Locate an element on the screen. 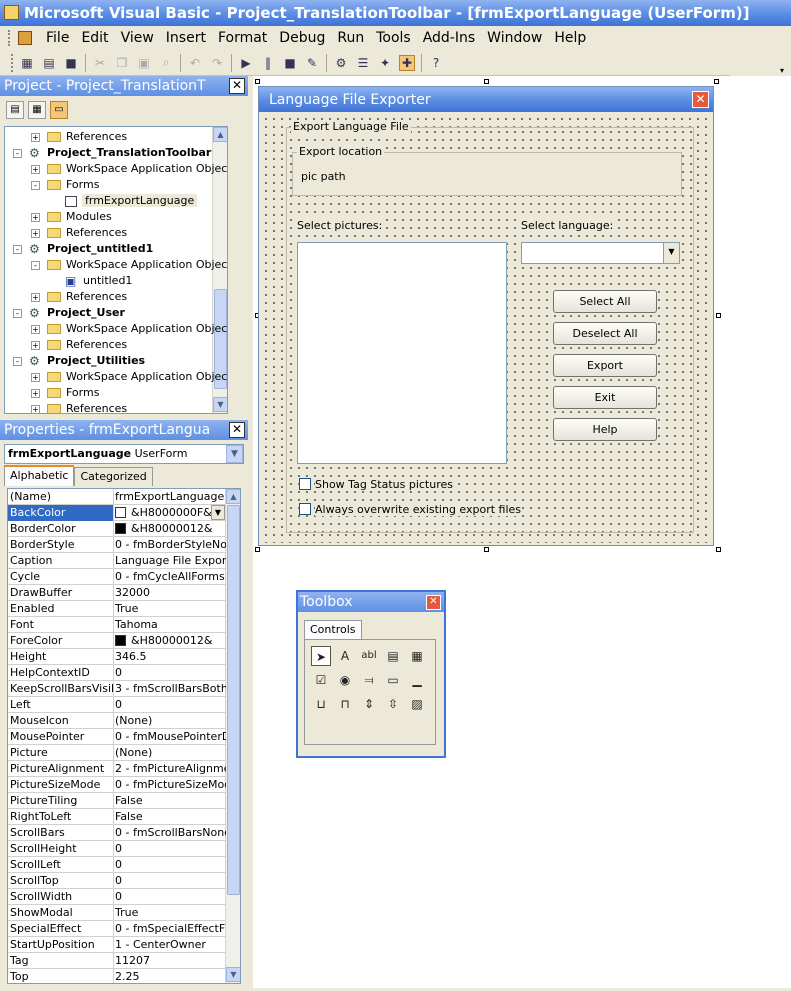 The width and height of the screenshot is (791, 991). property-row: ScrollTop 0 is located at coordinates (117, 881).